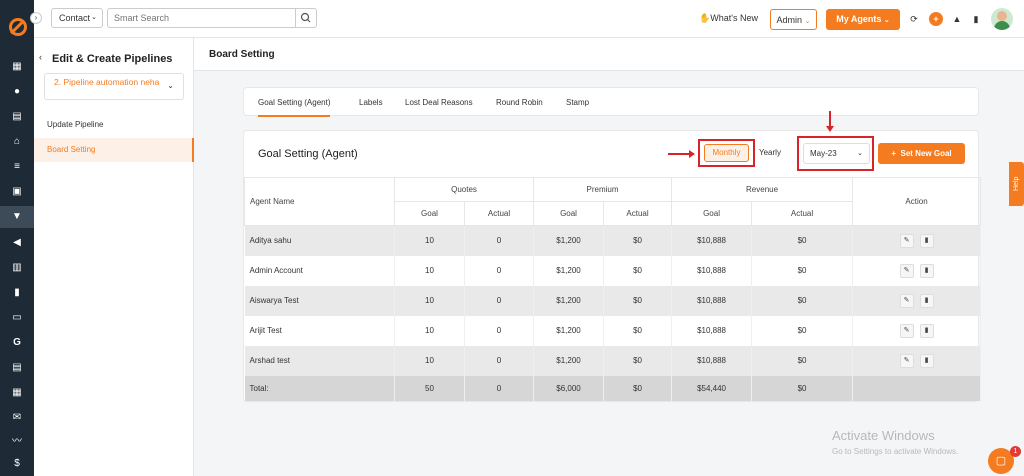 The height and width of the screenshot is (476, 1024). I want to click on app-rail: › ▦ ● ▤ ⌂ ≡ ▣ ▼ ◀ ▥ ▮ ▭ G ▤ ▦ ✉ 〰 $, so click(21, 238).